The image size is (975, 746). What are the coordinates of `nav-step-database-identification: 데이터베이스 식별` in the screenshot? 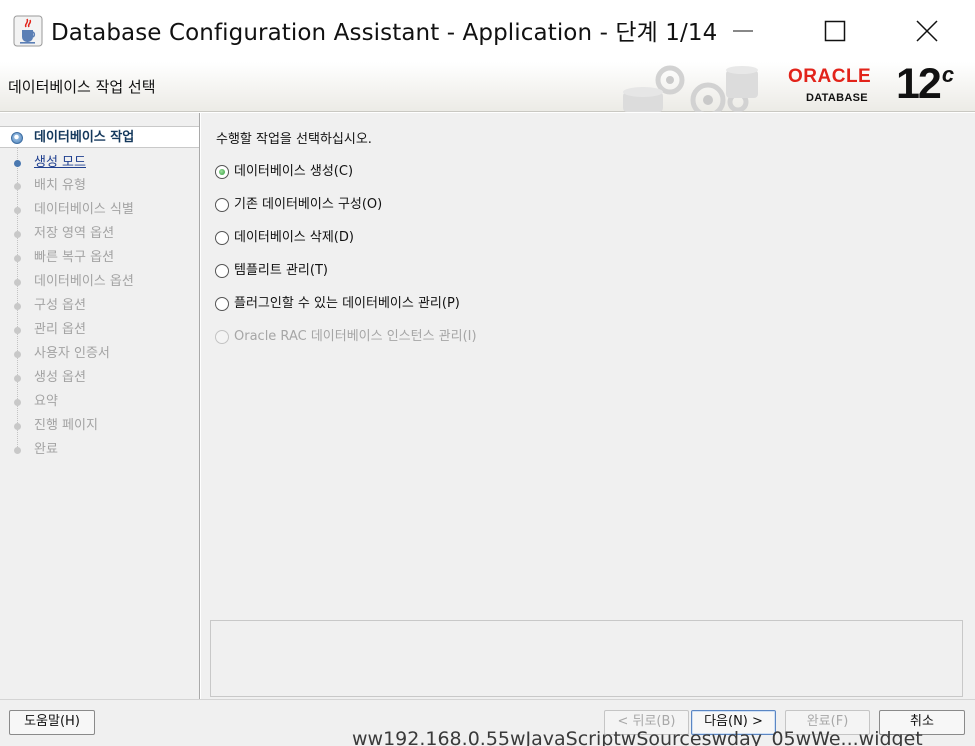 It's located at (99, 210).